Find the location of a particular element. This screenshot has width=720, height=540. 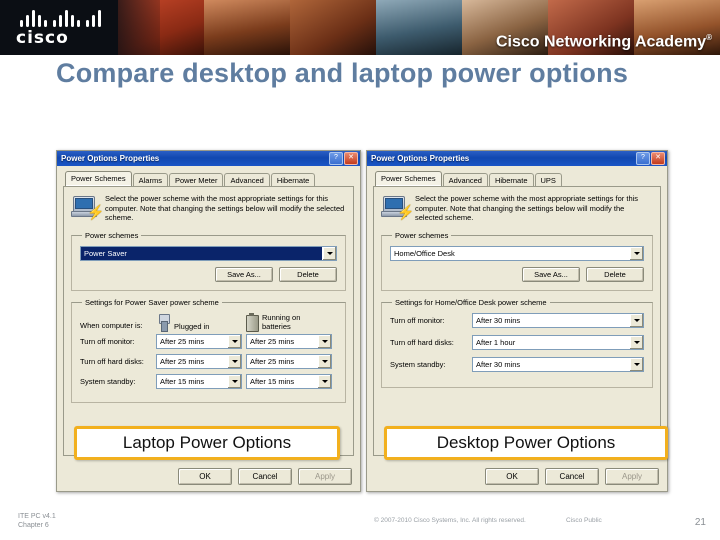

running-on-batteries-label: Running on batteries is located at coordinates (281, 321).